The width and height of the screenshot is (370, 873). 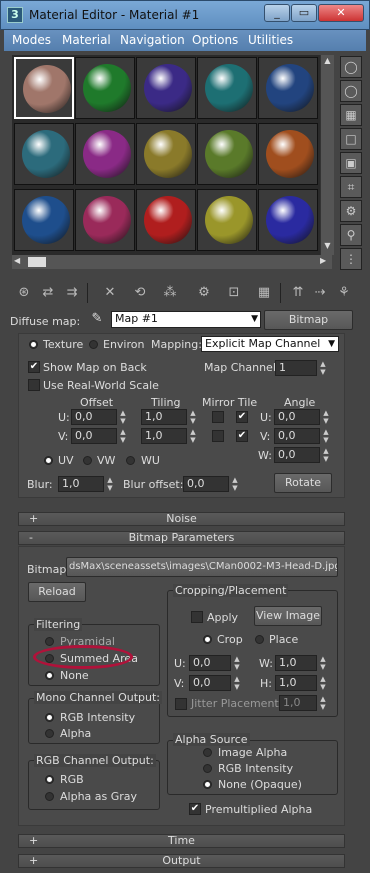 I want to click on menu-navigation: Navigation, so click(x=152, y=40).